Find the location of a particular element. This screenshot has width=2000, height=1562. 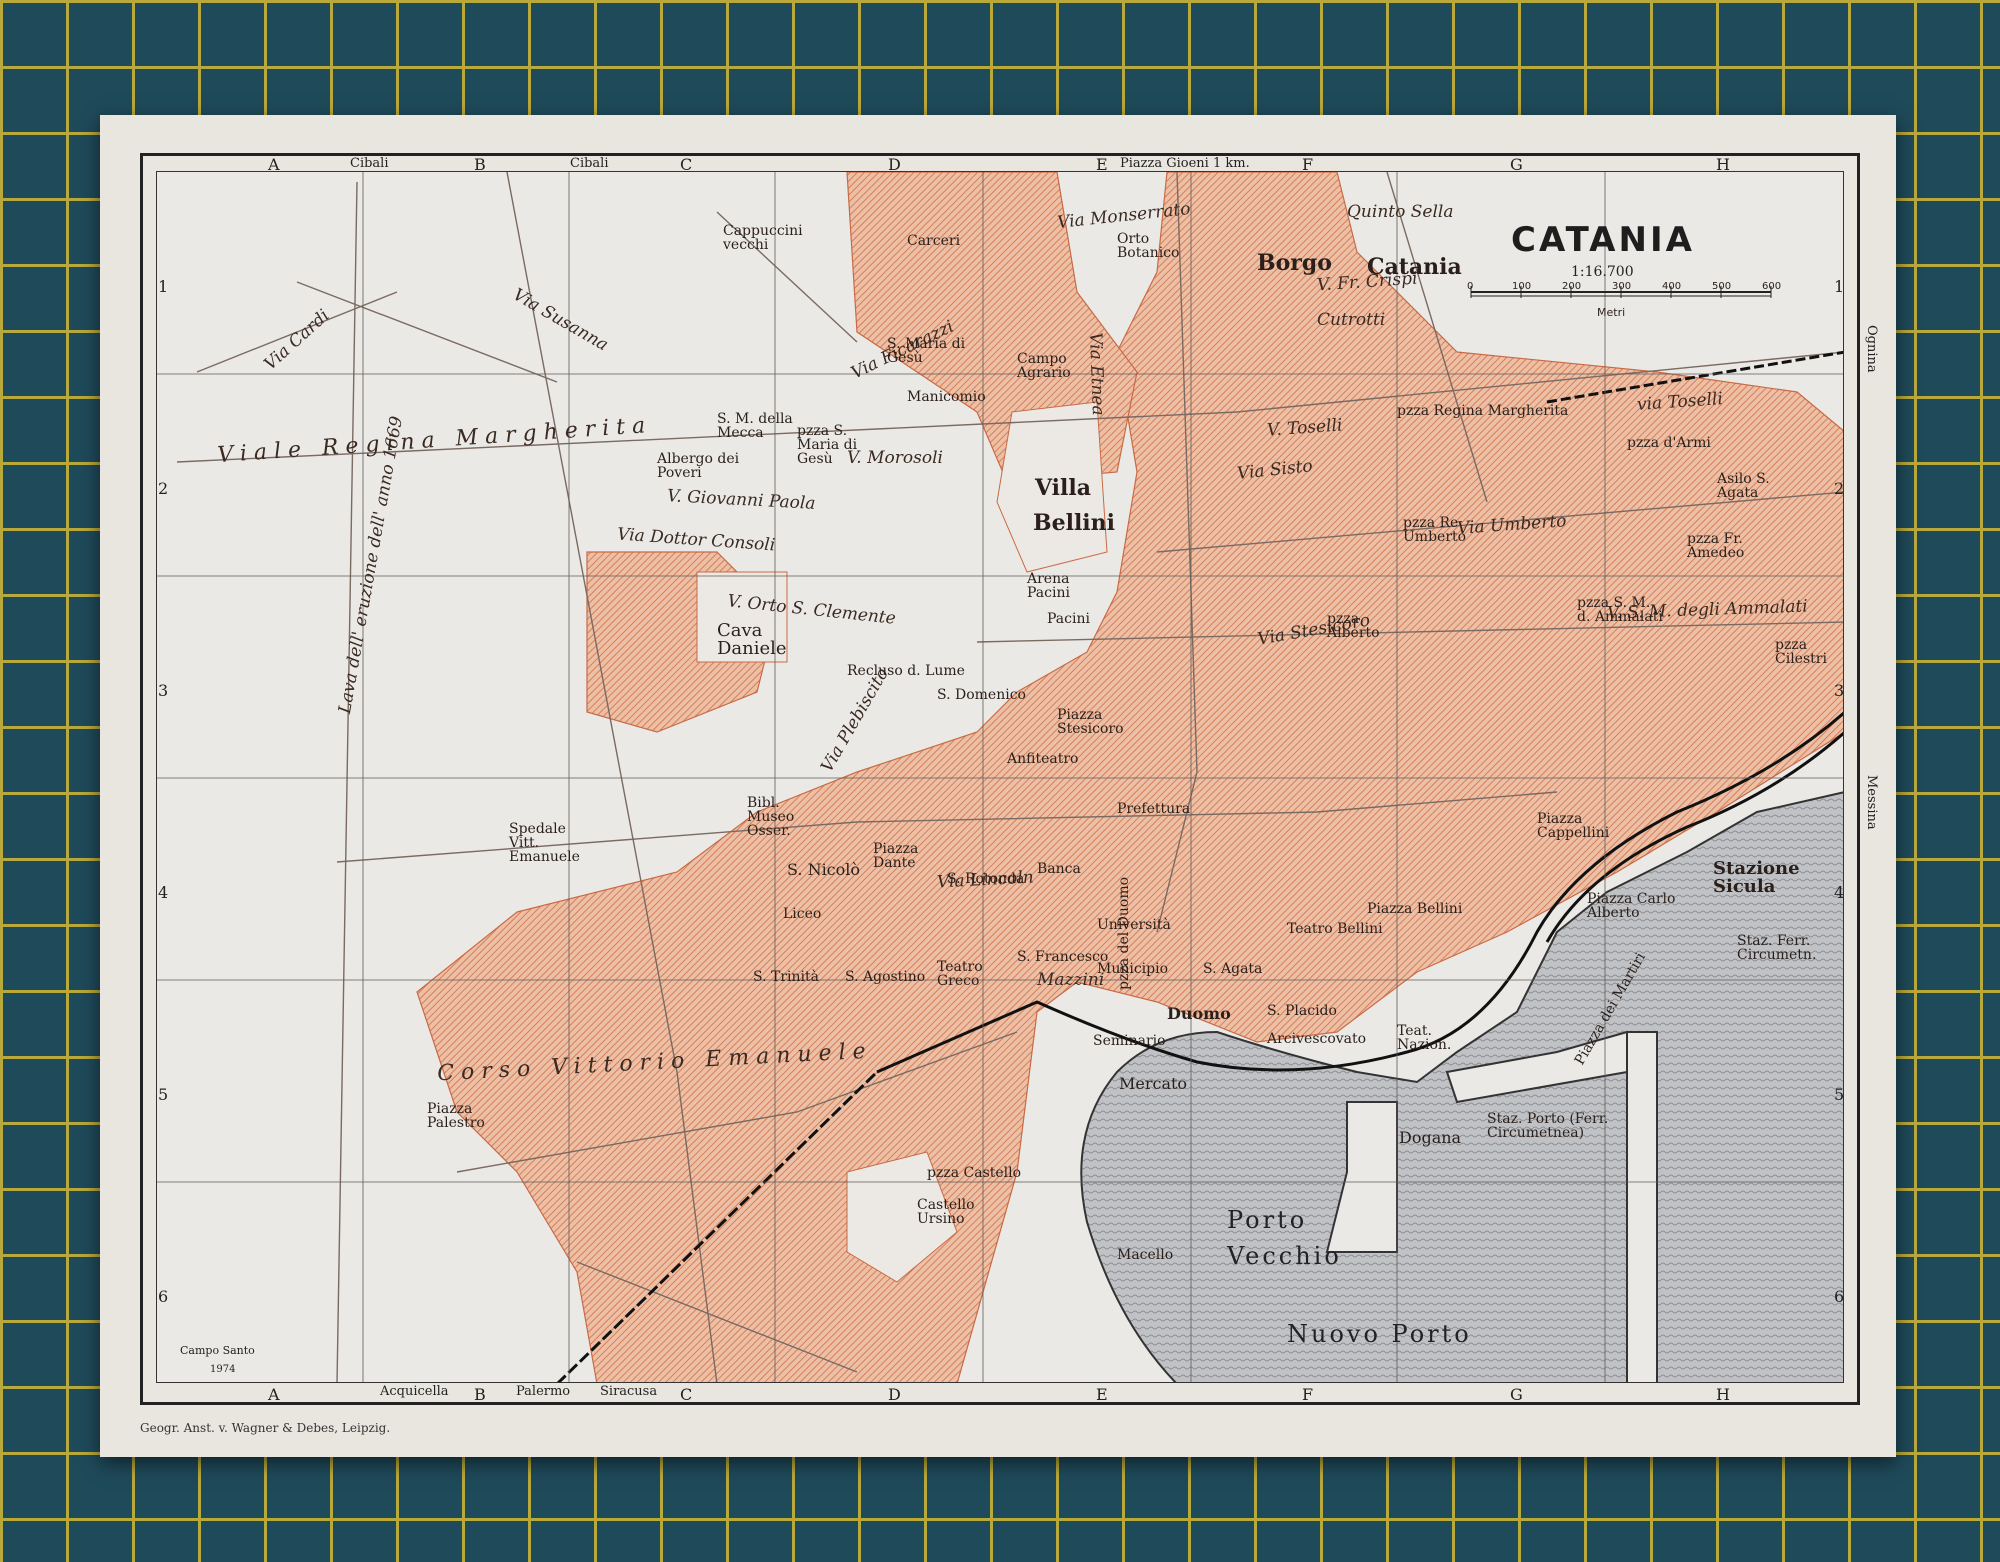

edge-label-siracusa: Siracusa is located at coordinates (629, 1391).